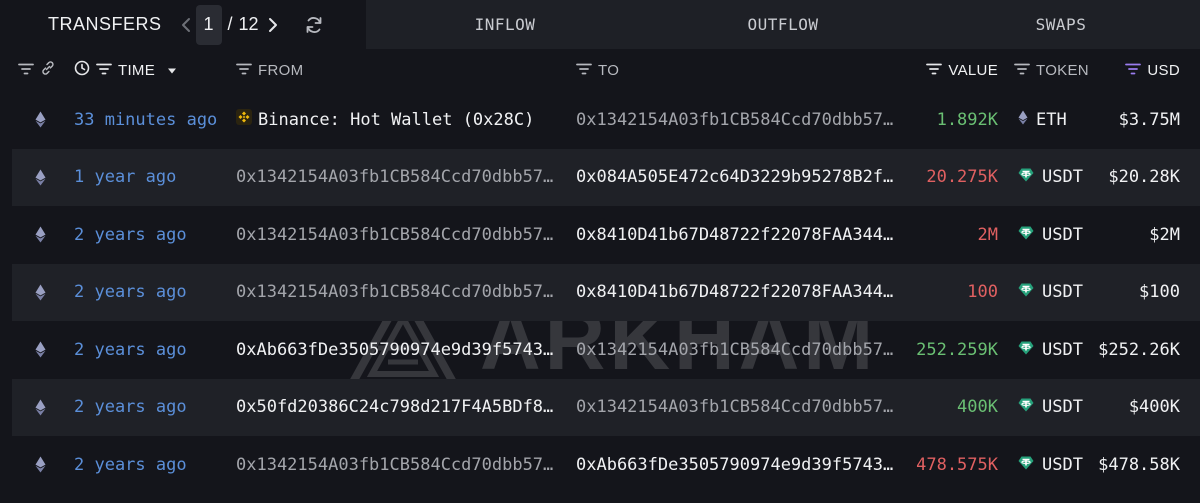  I want to click on tab-inflow: INFLOW, so click(505, 24).